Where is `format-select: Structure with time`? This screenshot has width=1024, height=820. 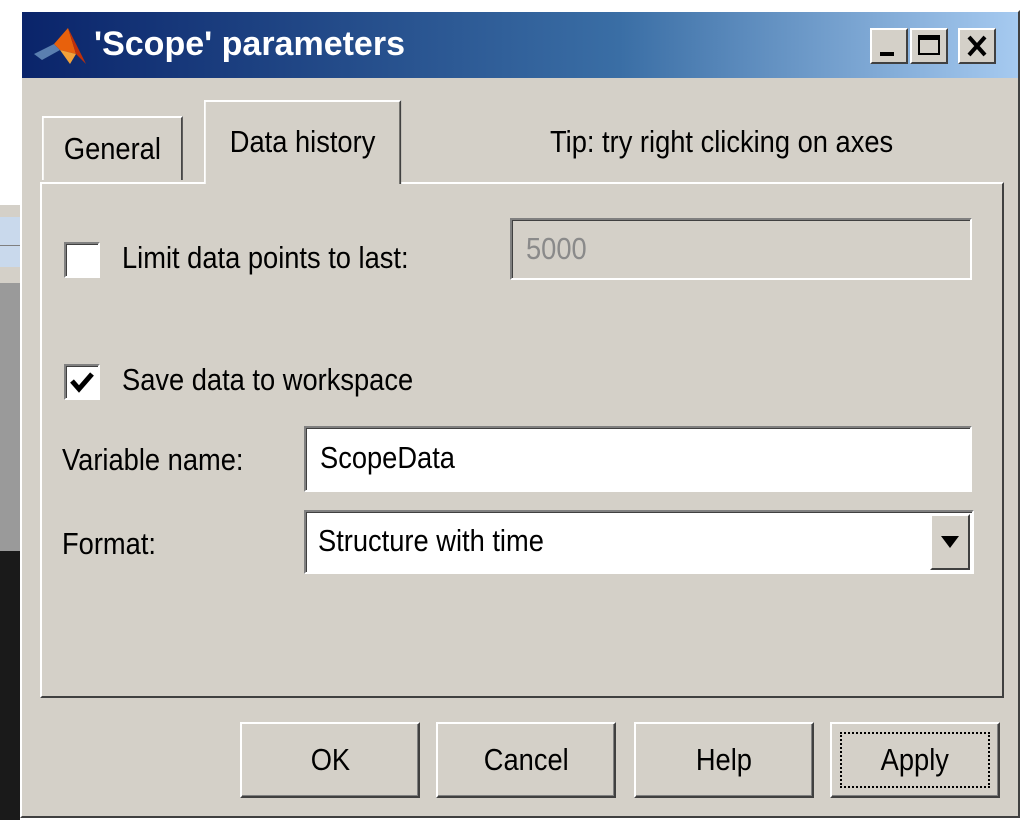 format-select: Structure with time is located at coordinates (639, 542).